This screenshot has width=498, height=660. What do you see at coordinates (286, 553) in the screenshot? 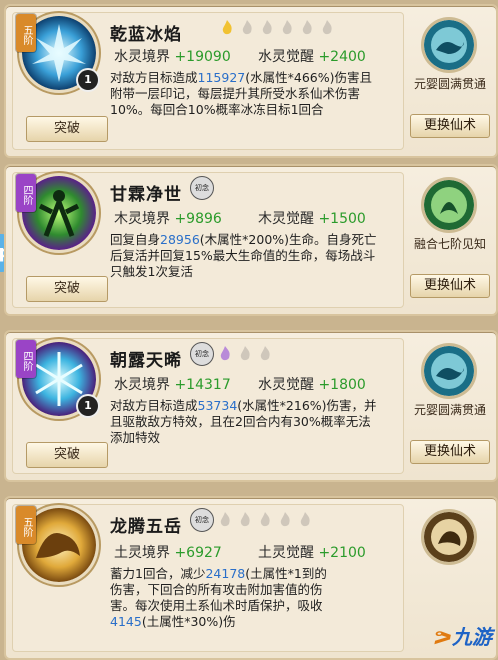
I see `awaken-label: 土灵觉醒` at bounding box center [286, 553].